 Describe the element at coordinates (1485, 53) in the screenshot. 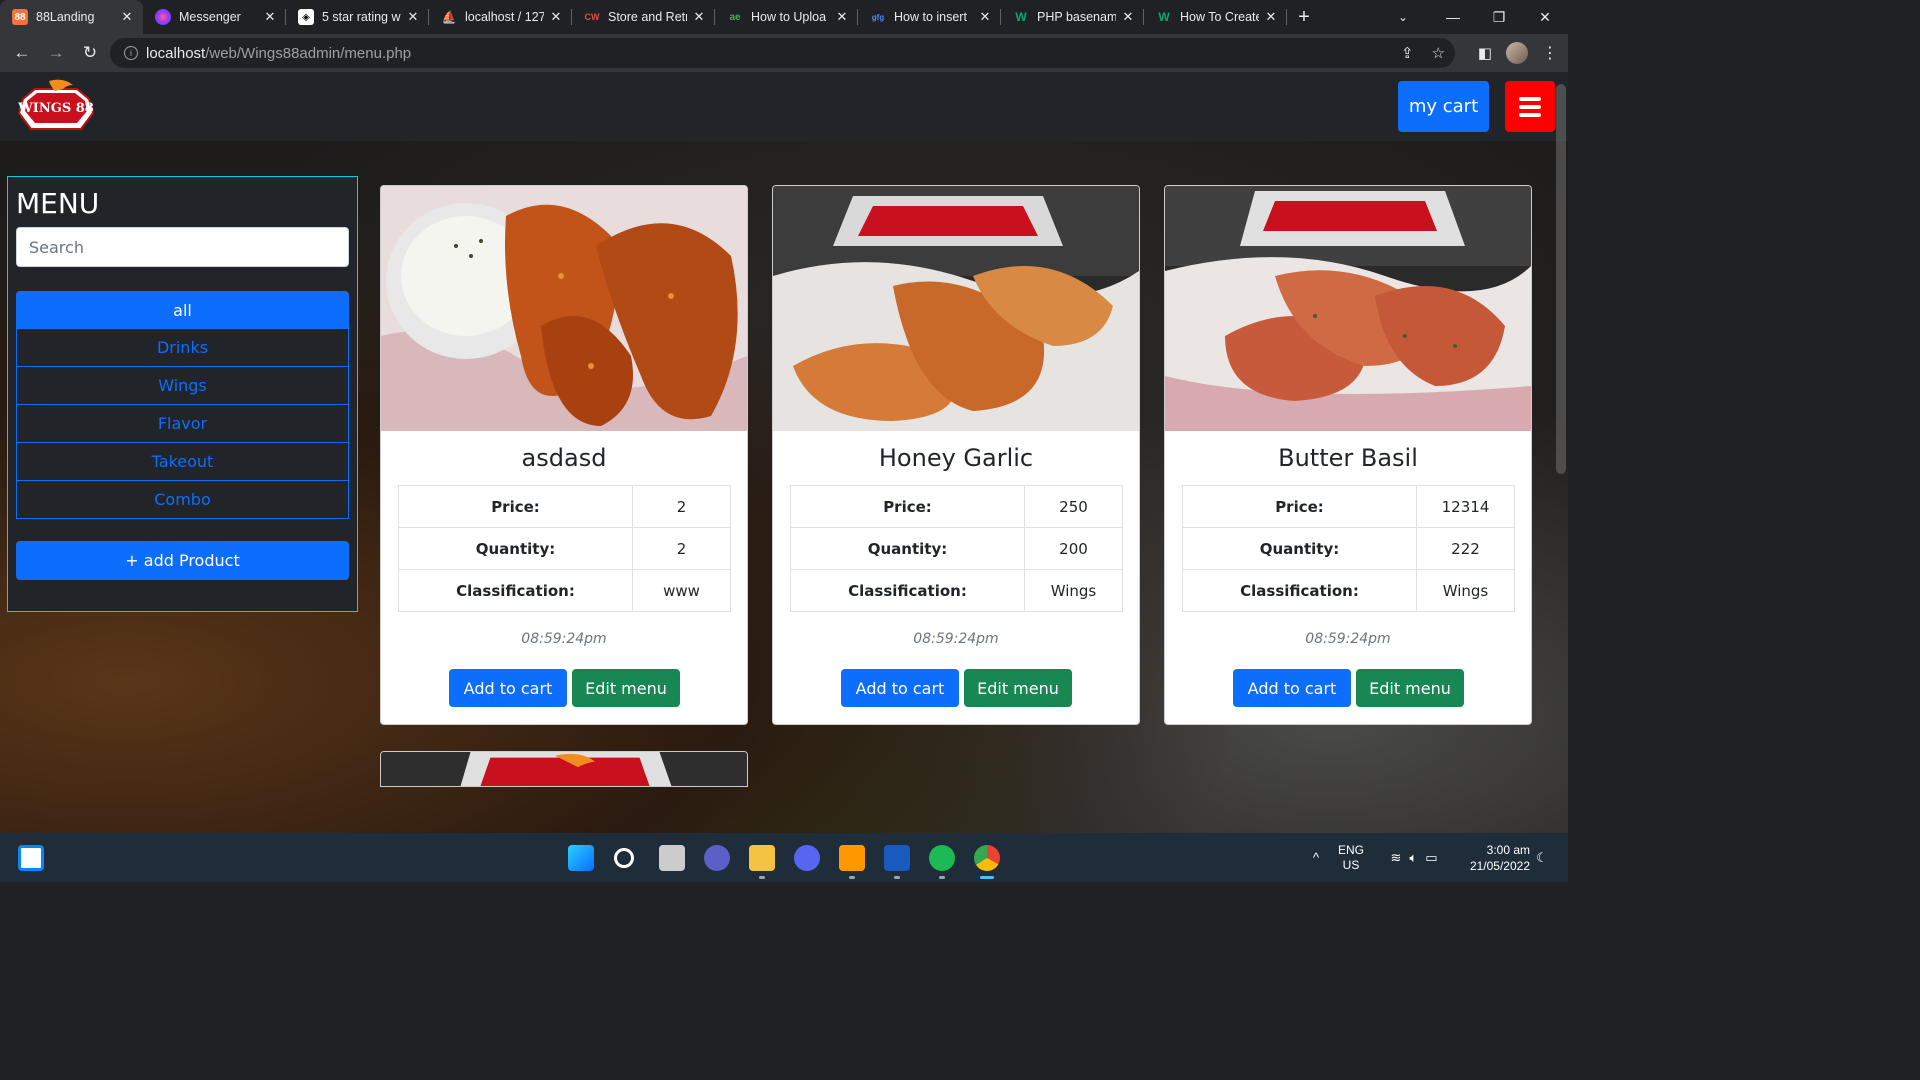

I see `side-panel-icon: ◧` at that location.